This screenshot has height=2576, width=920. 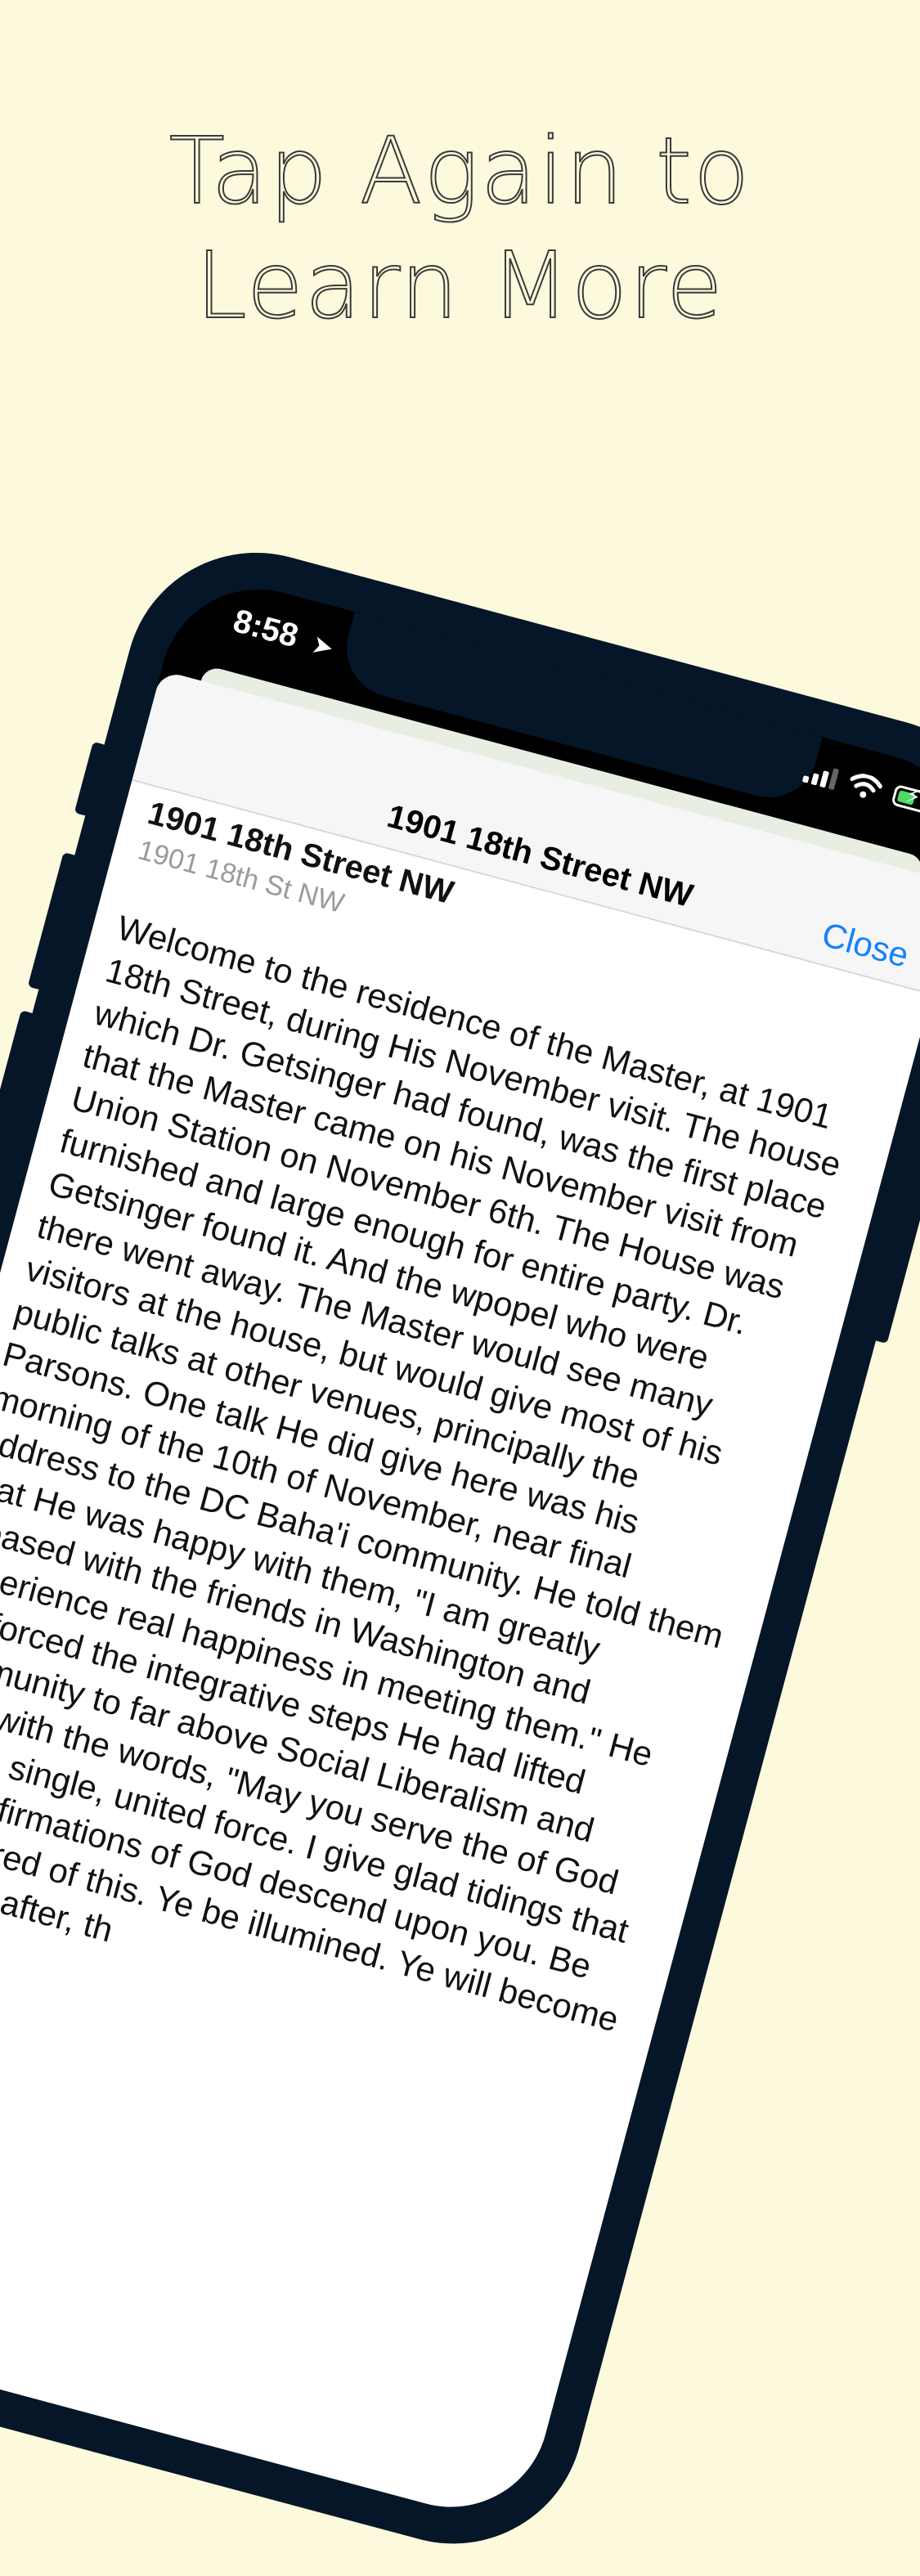 I want to click on close-button: Close, so click(x=865, y=945).